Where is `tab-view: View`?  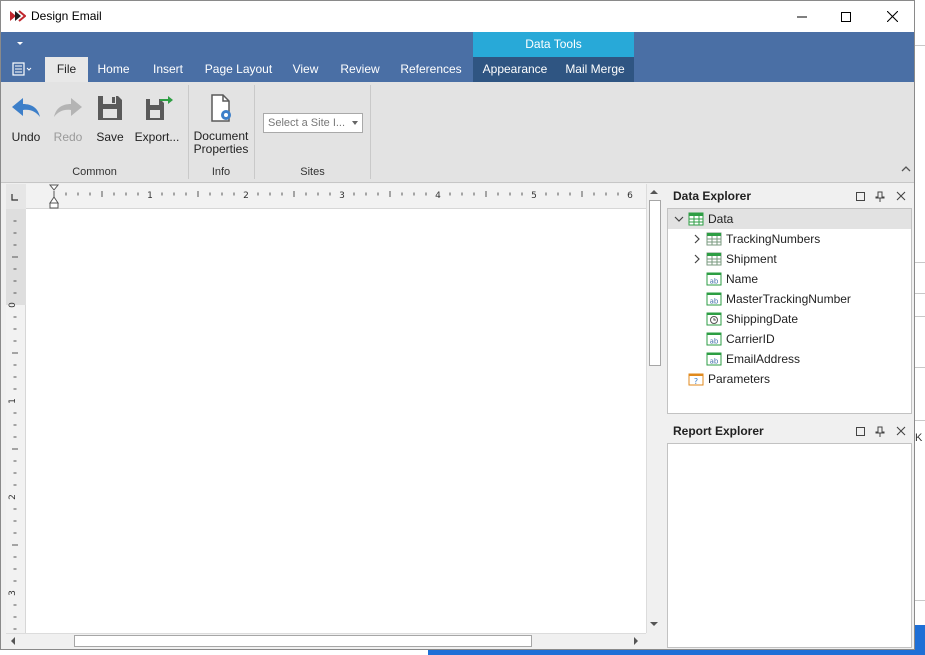
tab-view: View is located at coordinates (305, 69).